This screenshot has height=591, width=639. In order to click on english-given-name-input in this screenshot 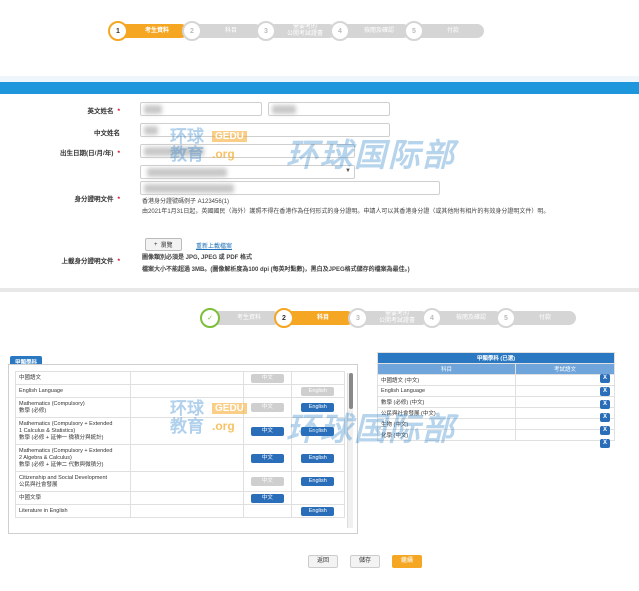, I will do `click(329, 109)`.